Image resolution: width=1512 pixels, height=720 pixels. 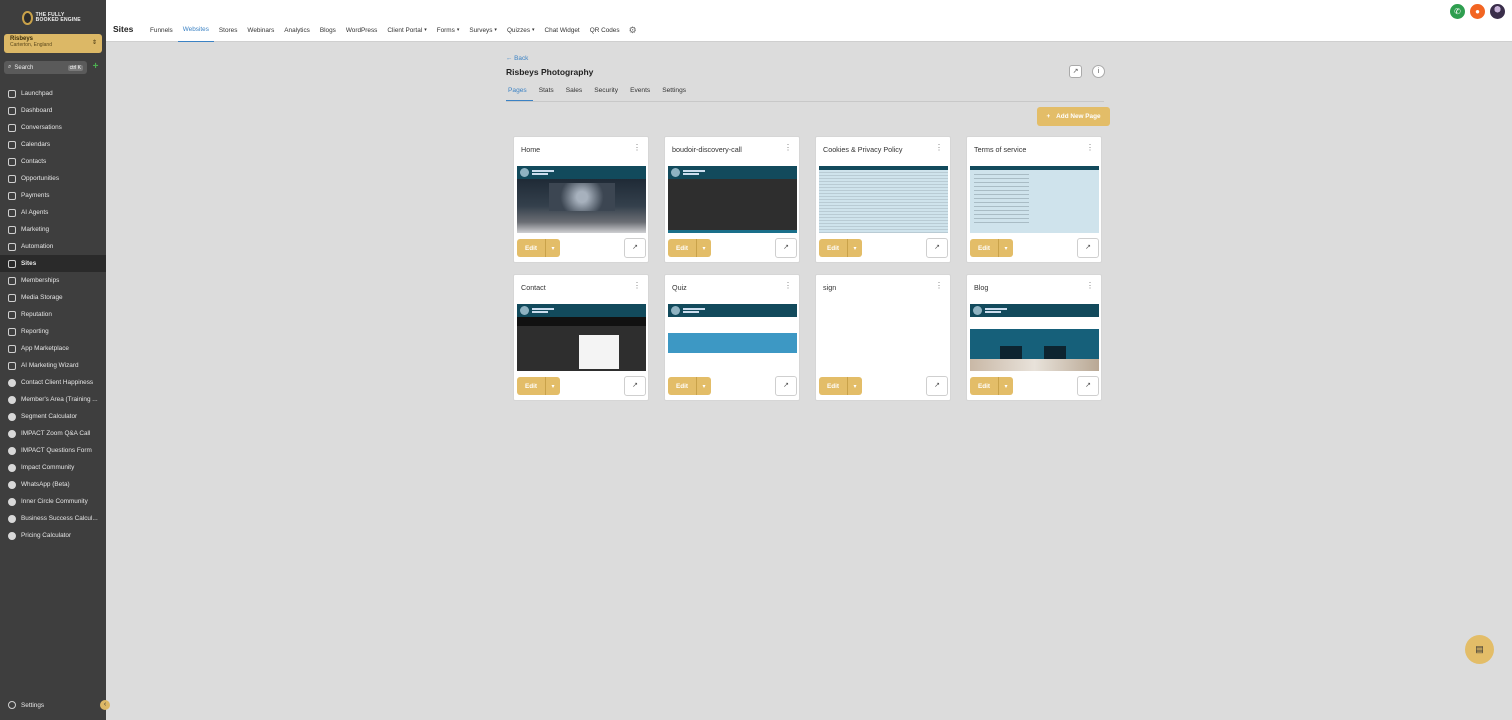 I want to click on brand-logo: THE FULLY BOOKED ENGINE, so click(x=54, y=18).